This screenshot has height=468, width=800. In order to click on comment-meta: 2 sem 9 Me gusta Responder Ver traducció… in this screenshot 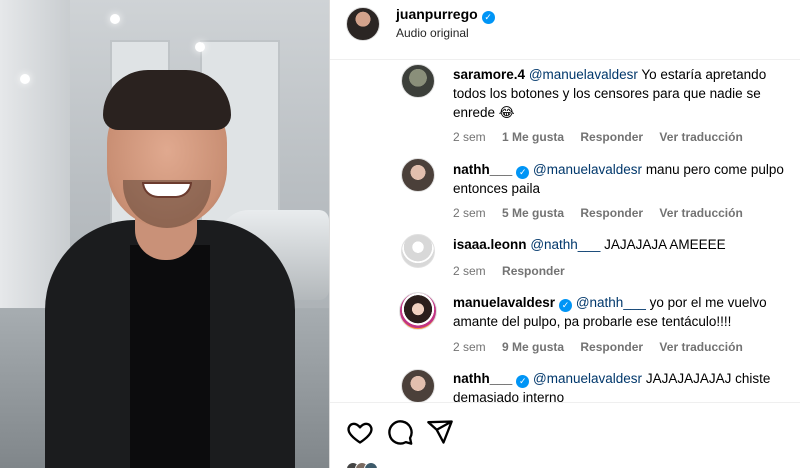, I will do `click(604, 347)`.